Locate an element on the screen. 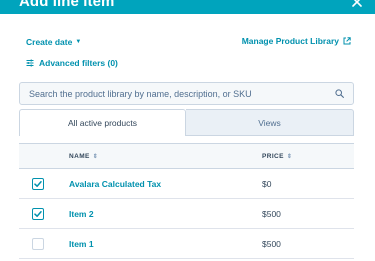 Image resolution: width=375 pixels, height=261 pixels. column-name-label: NAME is located at coordinates (79, 156).